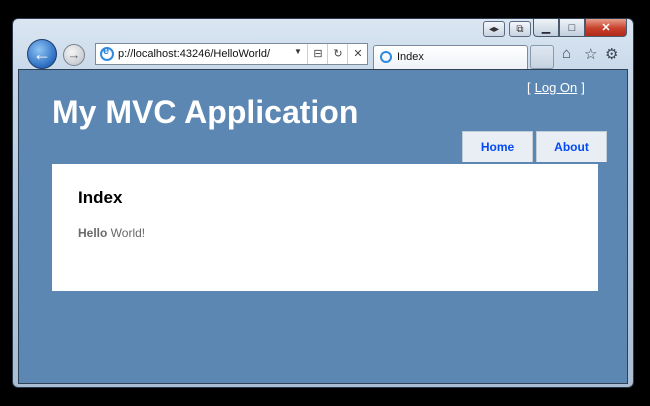 Image resolution: width=650 pixels, height=406 pixels. I want to click on browser-tab: Index, so click(450, 57).